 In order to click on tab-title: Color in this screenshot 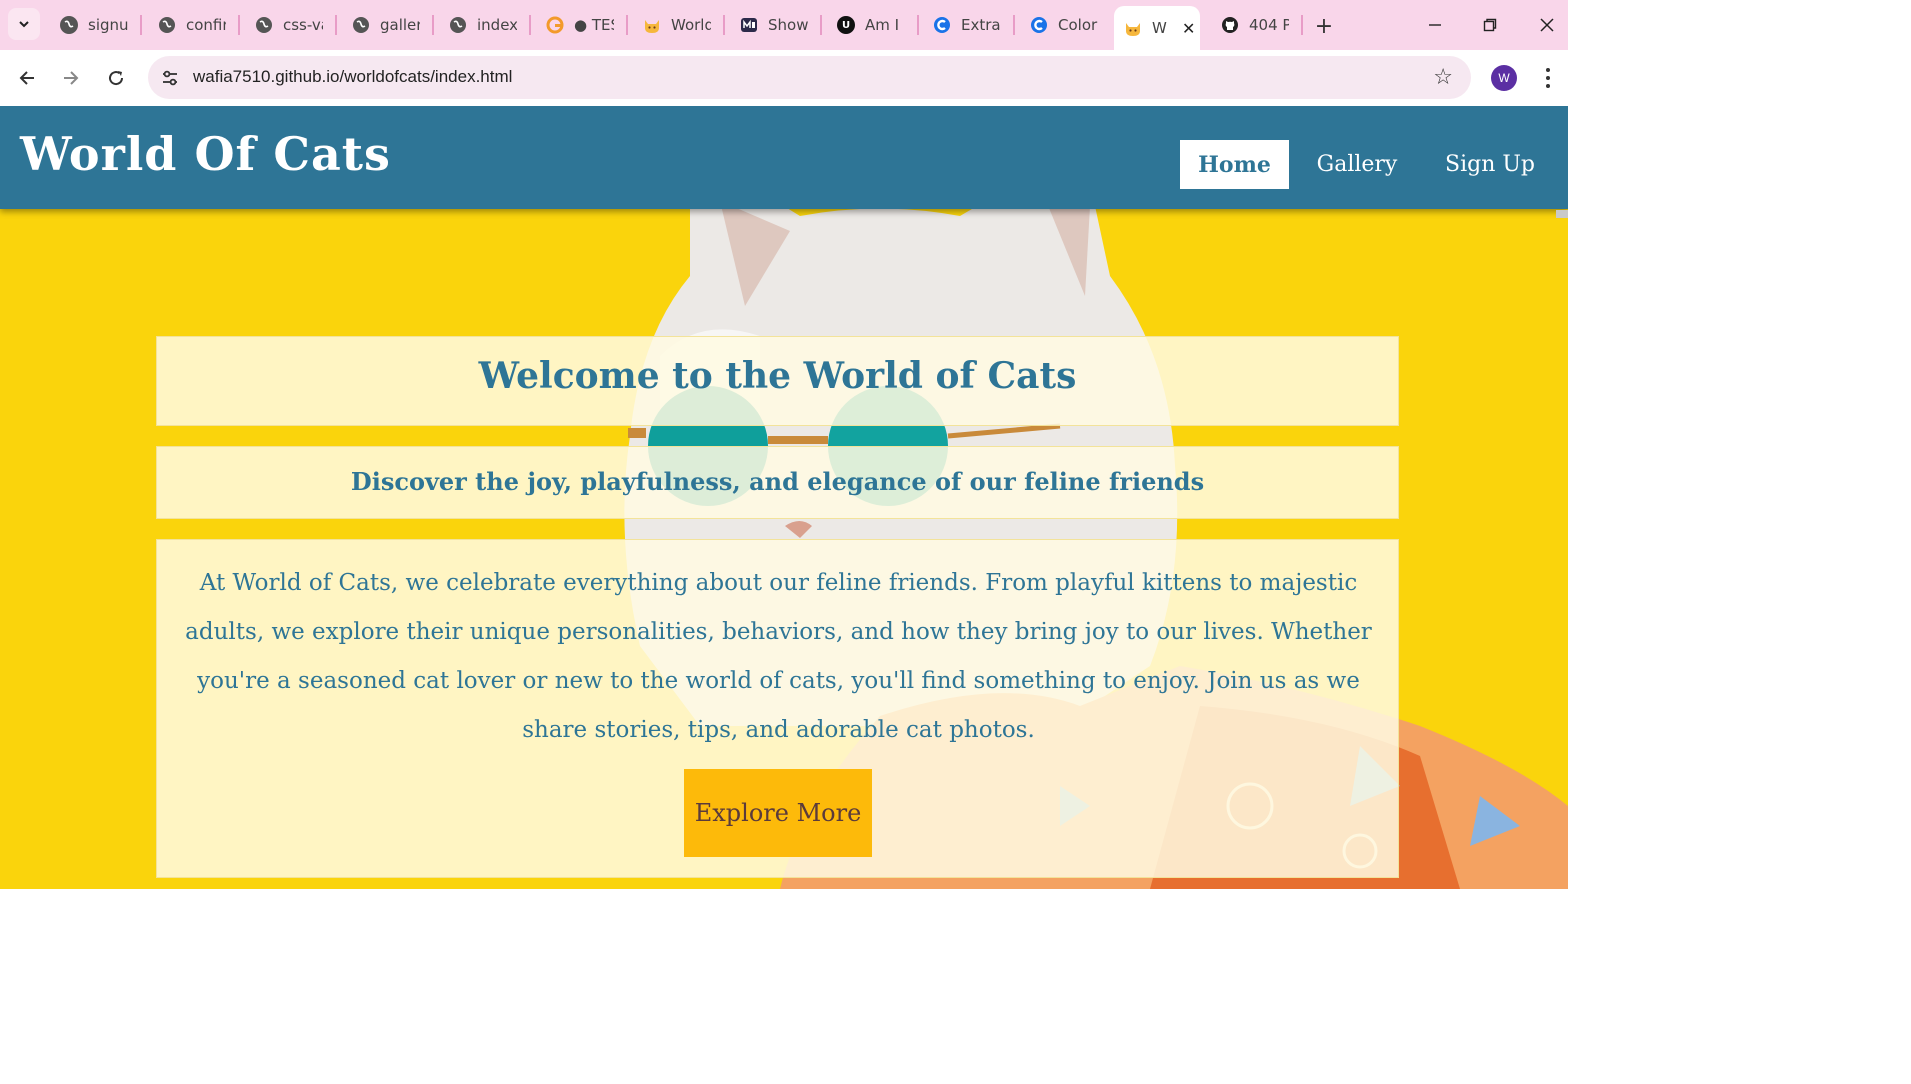, I will do `click(1078, 25)`.